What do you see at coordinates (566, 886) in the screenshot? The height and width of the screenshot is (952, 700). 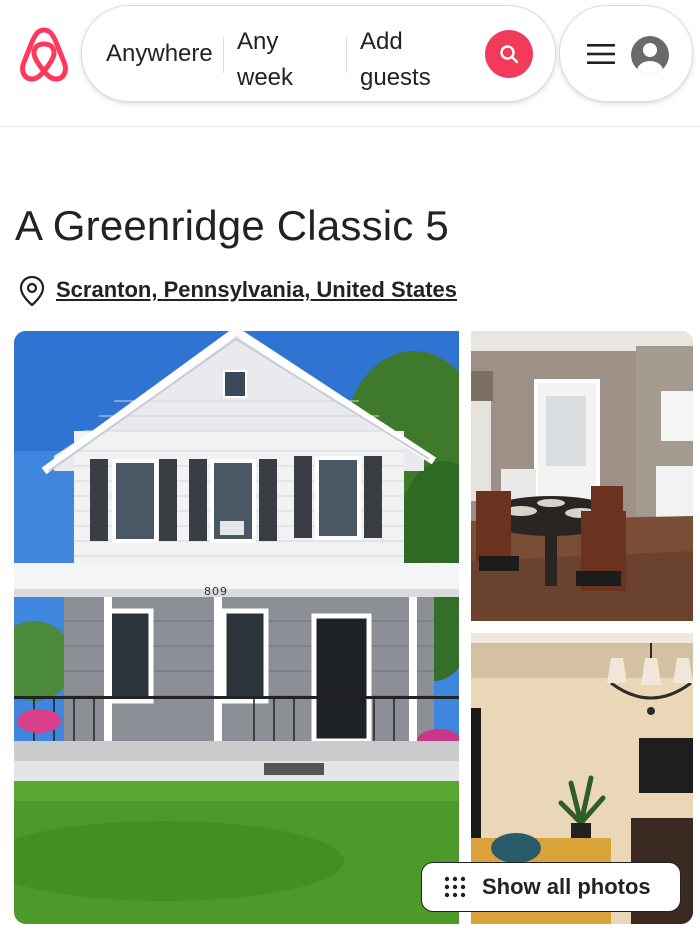 I see `show-all-photos-label: Show all photos` at bounding box center [566, 886].